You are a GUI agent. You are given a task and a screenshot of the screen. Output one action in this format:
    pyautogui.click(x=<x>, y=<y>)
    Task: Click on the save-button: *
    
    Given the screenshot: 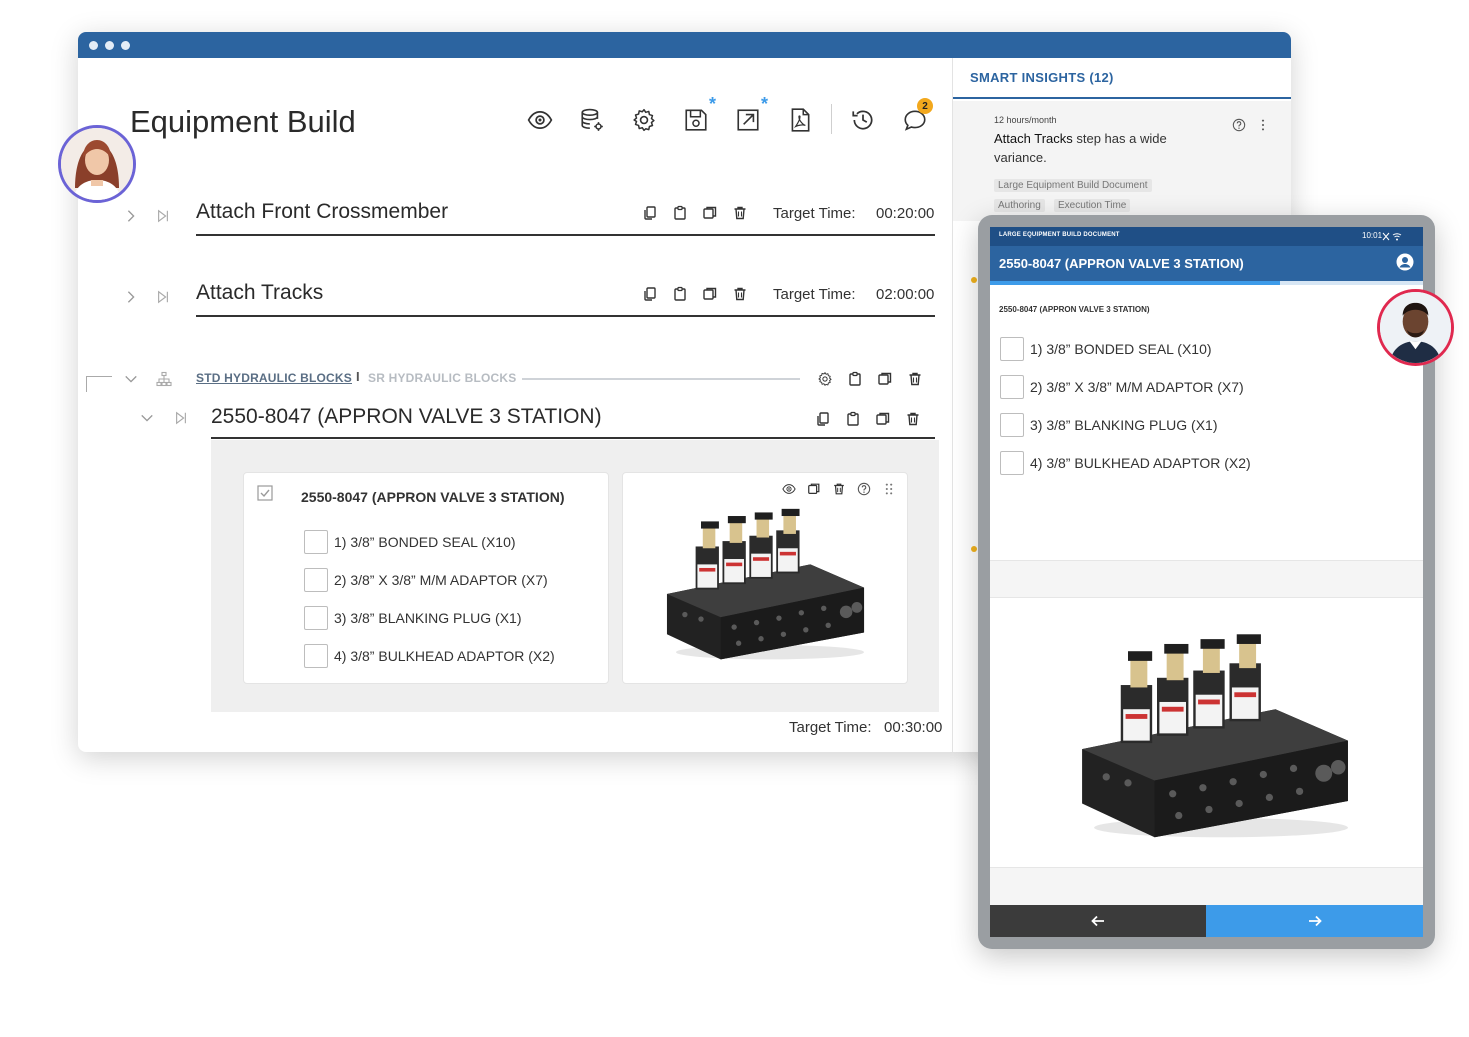 What is the action you would take?
    pyautogui.click(x=698, y=115)
    